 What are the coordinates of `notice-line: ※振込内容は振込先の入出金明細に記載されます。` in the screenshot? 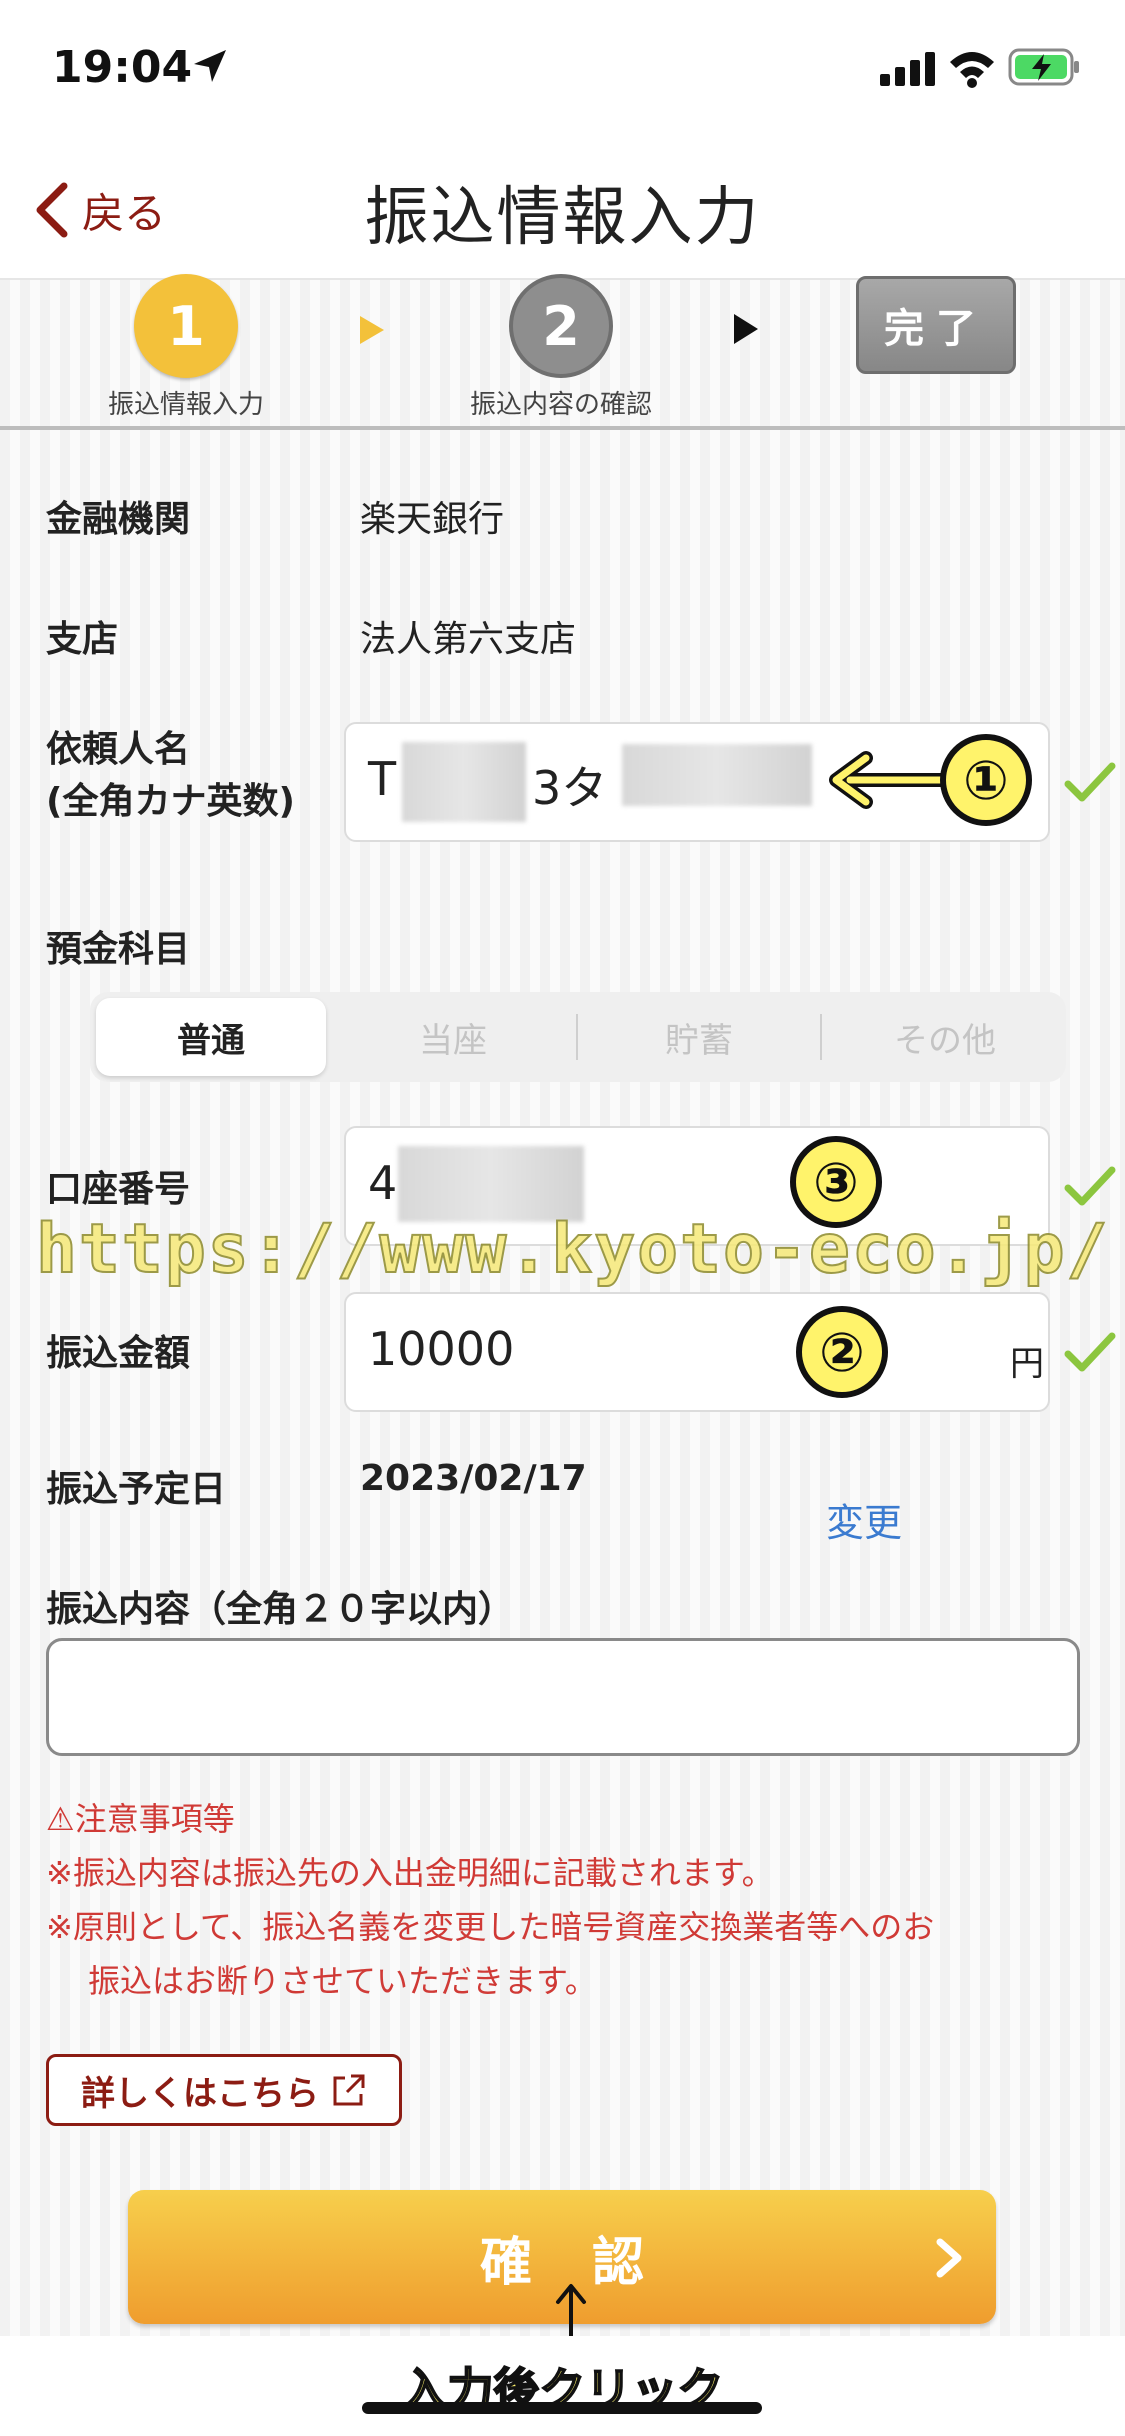 It's located at (410, 1873).